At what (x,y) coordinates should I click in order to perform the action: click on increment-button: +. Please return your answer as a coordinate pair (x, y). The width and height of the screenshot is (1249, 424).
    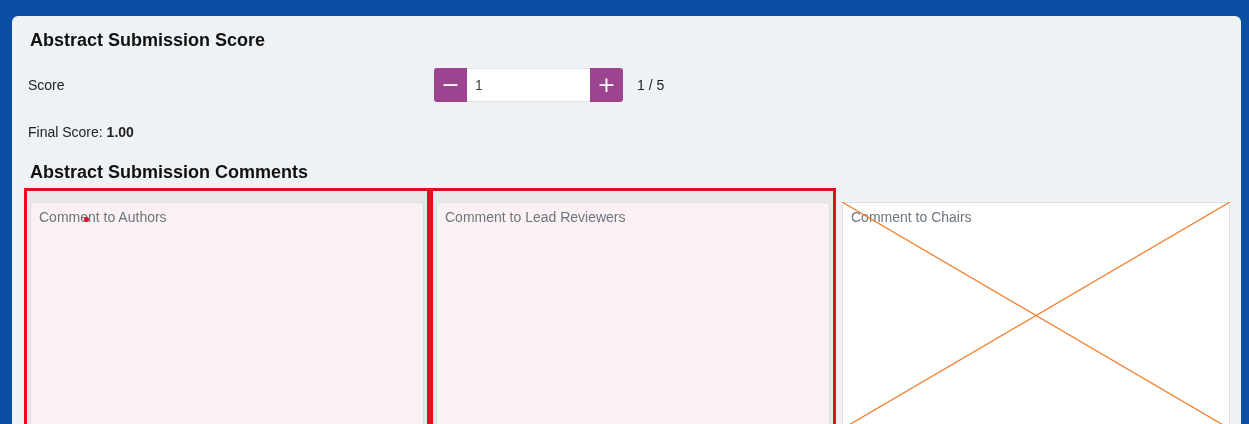
    Looking at the image, I should click on (606, 85).